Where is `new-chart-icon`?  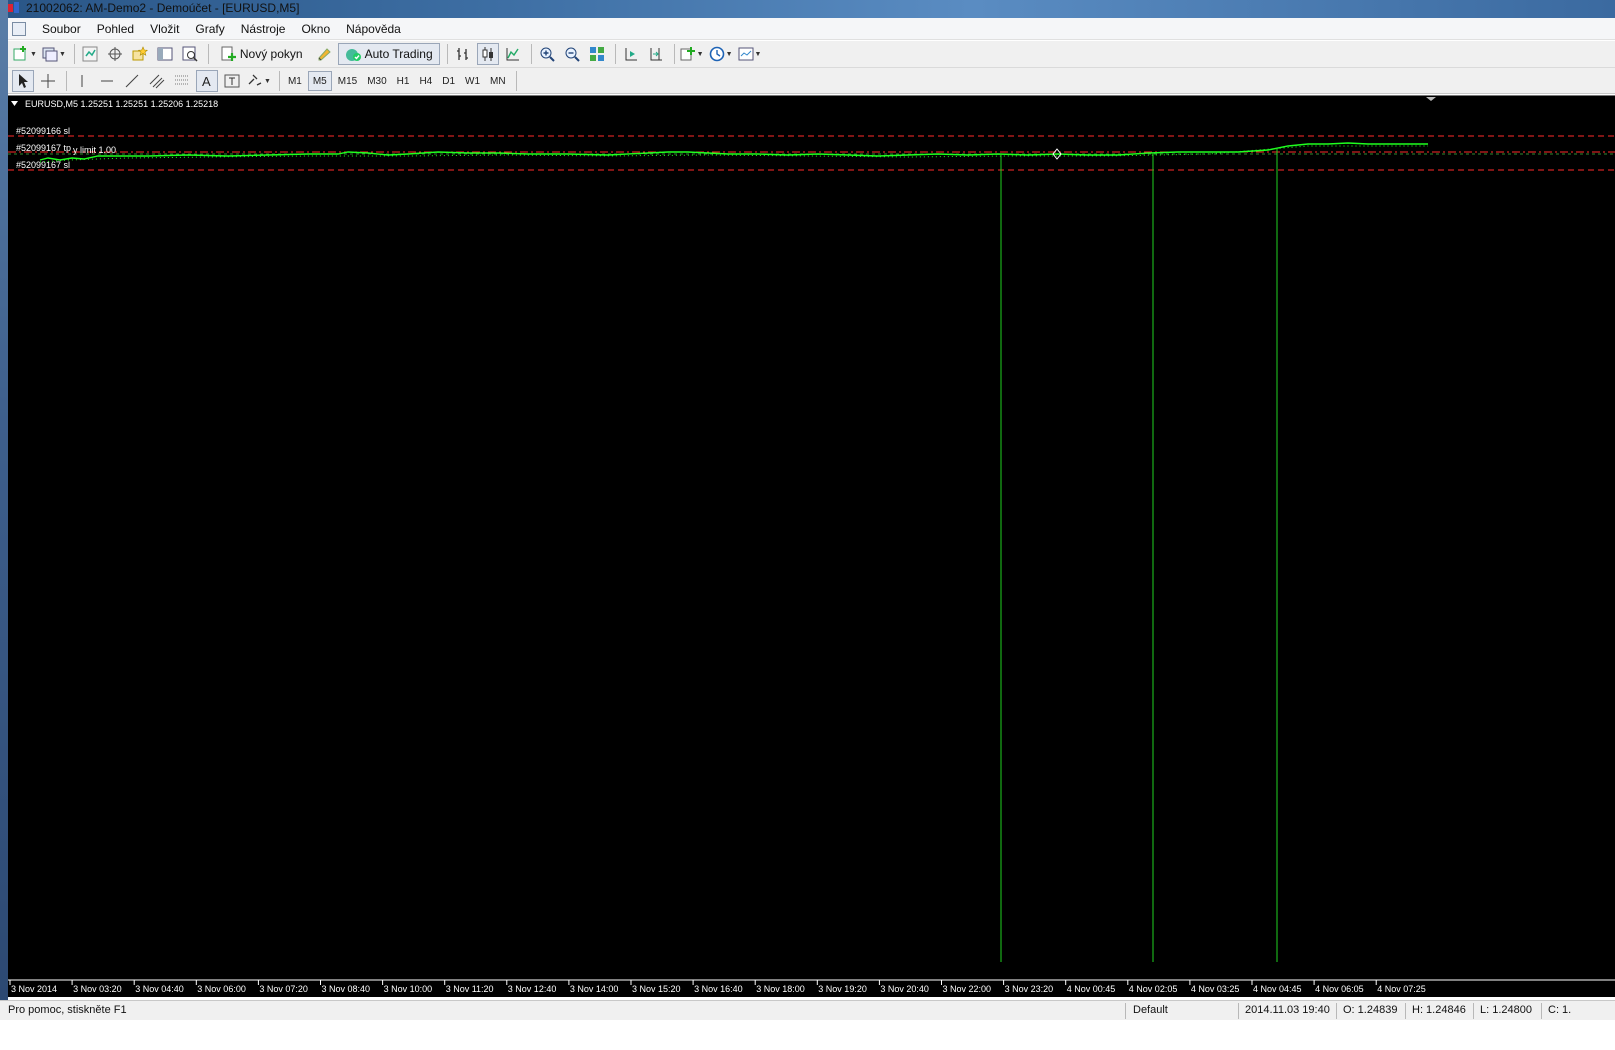
new-chart-icon is located at coordinates (19, 53).